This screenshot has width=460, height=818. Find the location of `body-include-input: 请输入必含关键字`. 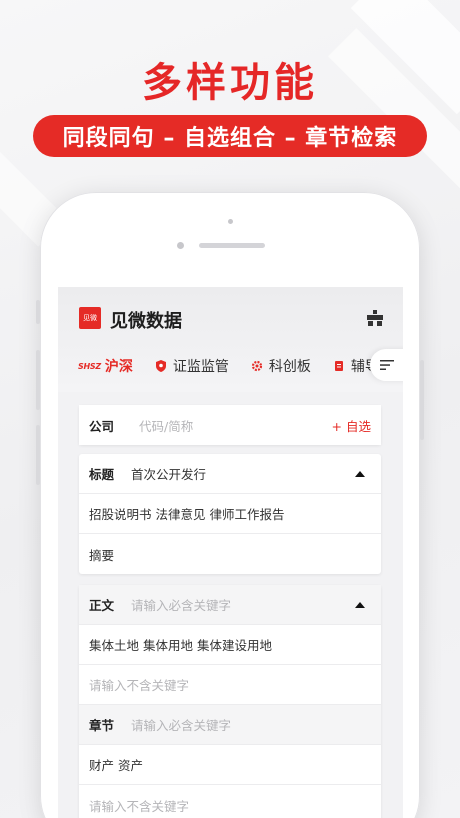

body-include-input: 请输入必含关键字 is located at coordinates (181, 604).